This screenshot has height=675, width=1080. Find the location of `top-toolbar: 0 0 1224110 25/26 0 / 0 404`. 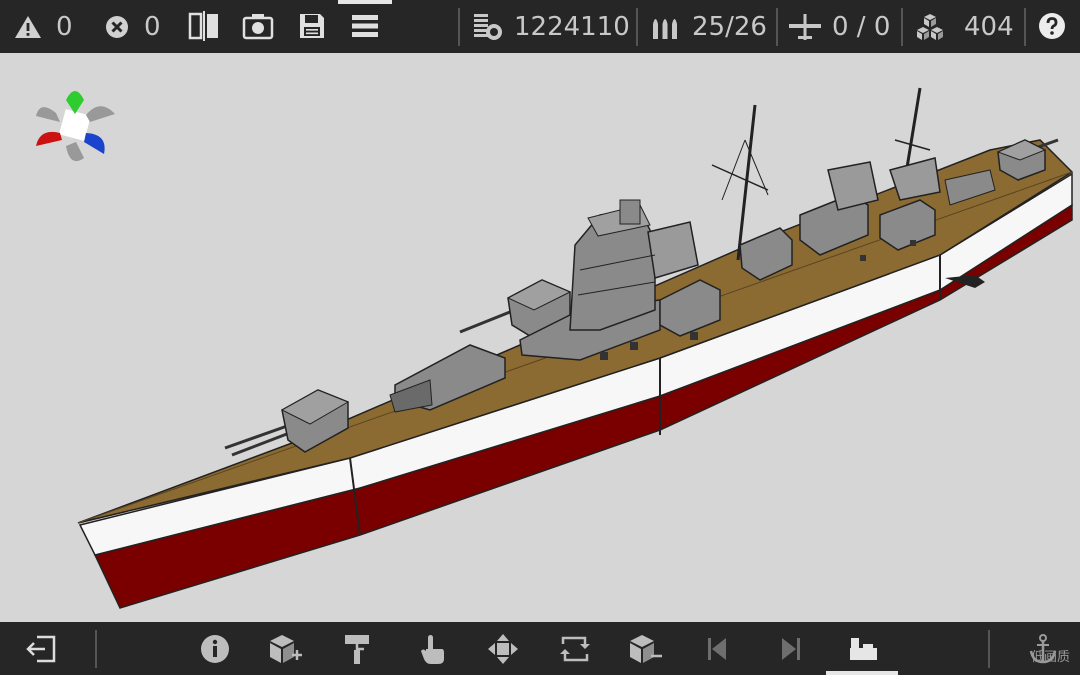

top-toolbar: 0 0 1224110 25/26 0 / 0 404 is located at coordinates (540, 26).